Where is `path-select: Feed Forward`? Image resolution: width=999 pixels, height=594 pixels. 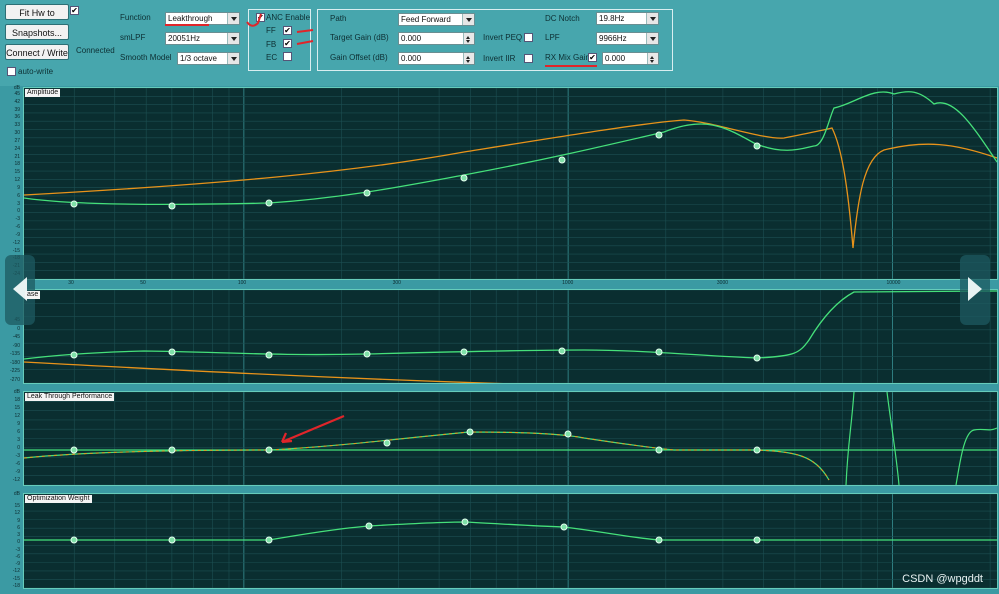 path-select: Feed Forward is located at coordinates (436, 19).